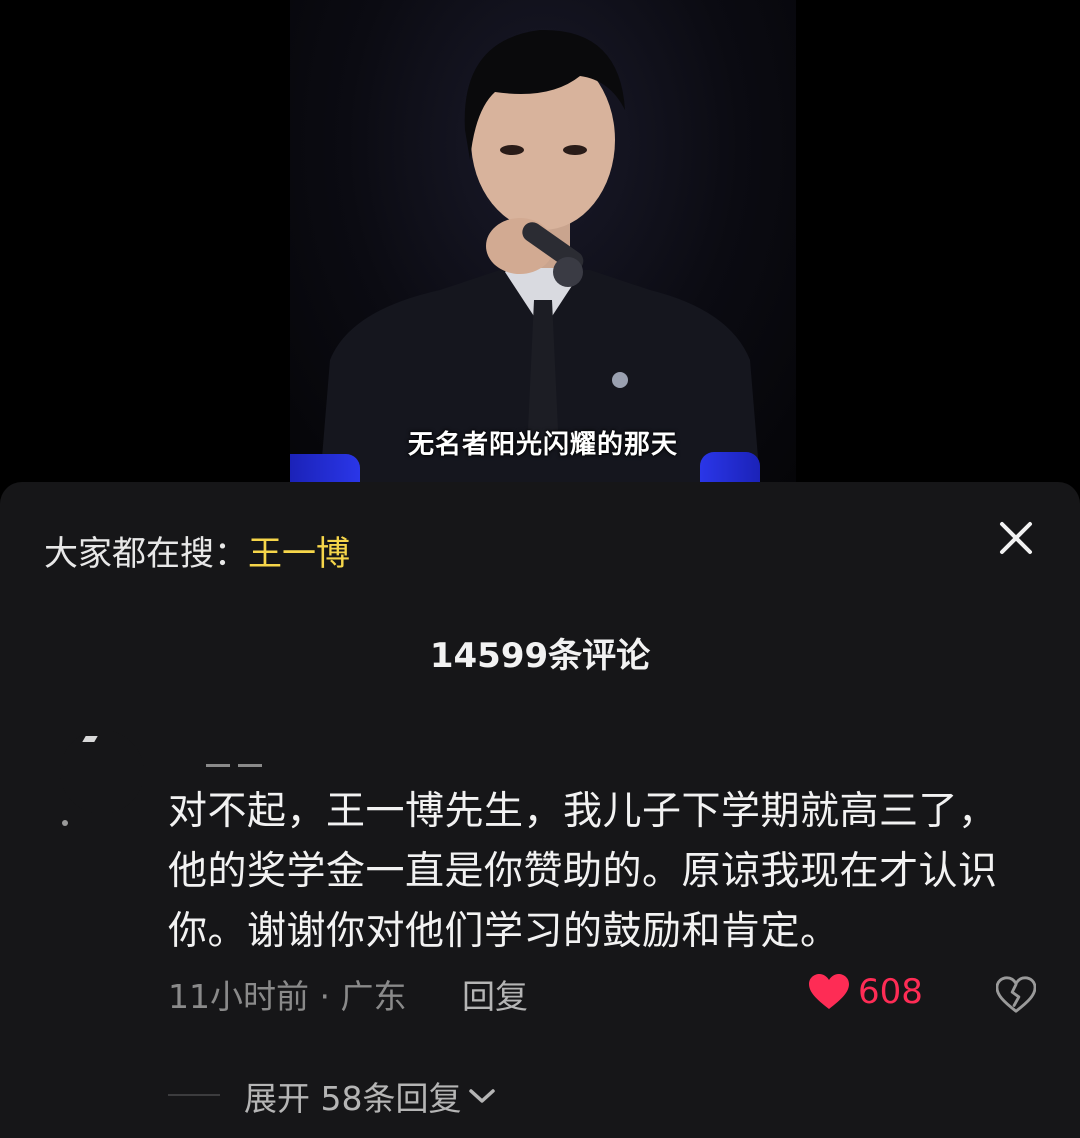 Image resolution: width=1080 pixels, height=1138 pixels. What do you see at coordinates (102, 772) in the screenshot?
I see `avatar` at bounding box center [102, 772].